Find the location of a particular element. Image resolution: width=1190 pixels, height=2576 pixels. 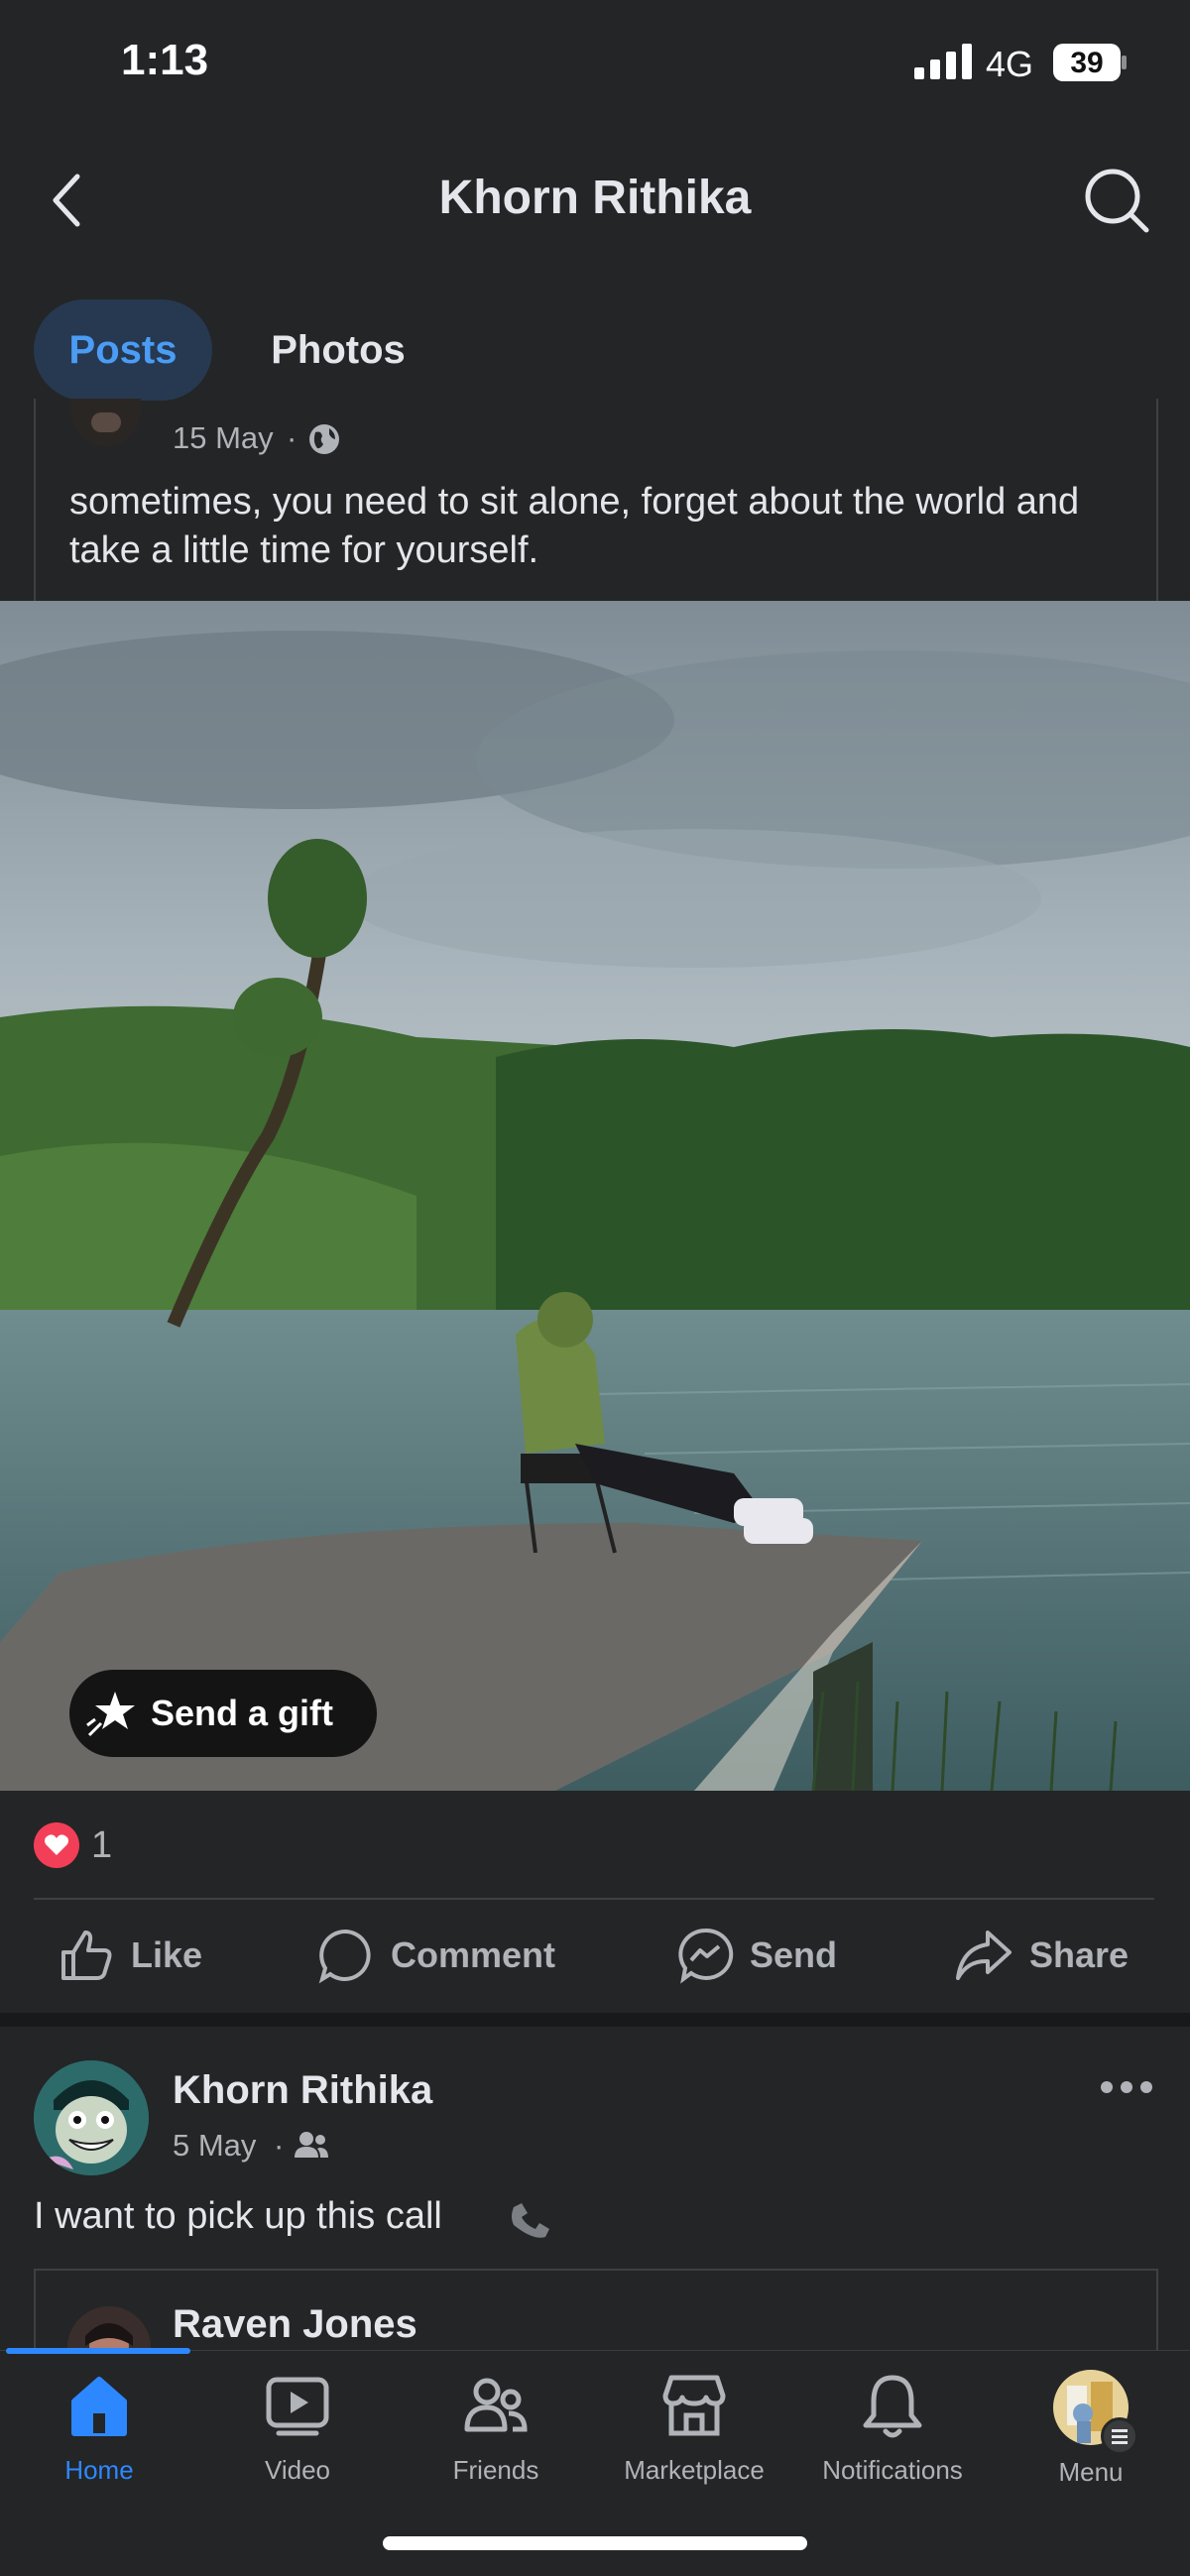

heart-reaction-icon is located at coordinates (56, 1845).